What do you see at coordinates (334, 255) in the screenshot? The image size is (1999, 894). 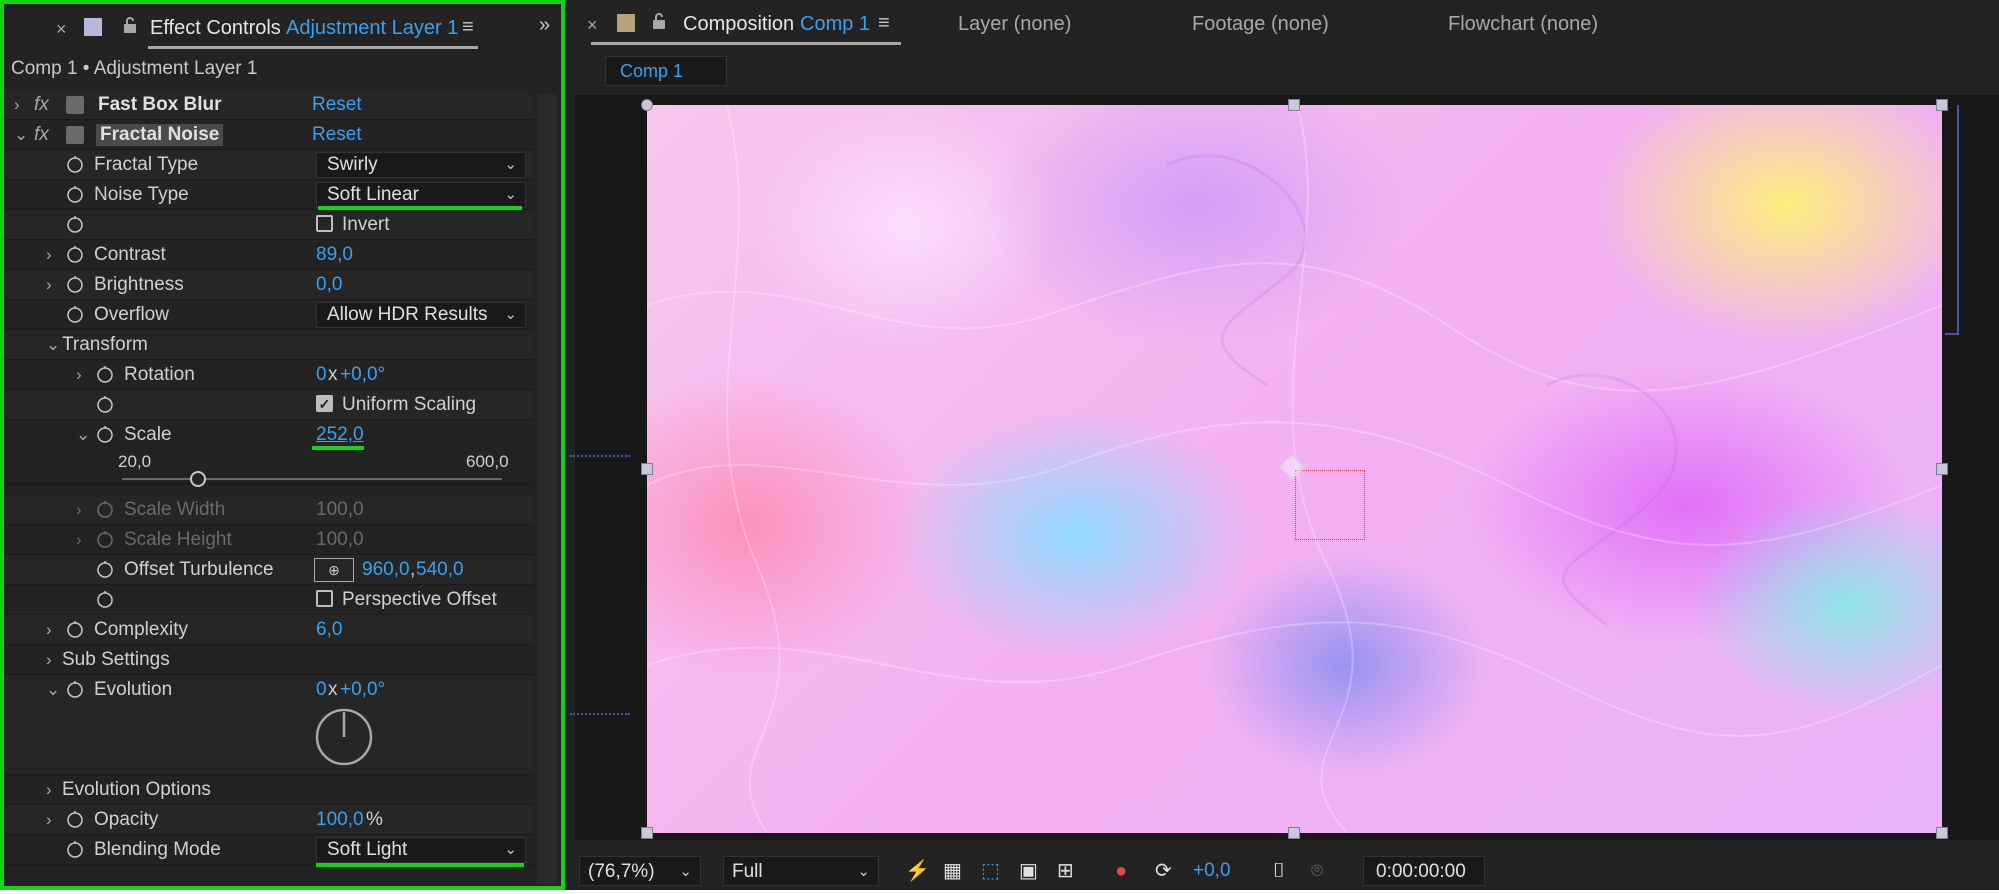 I see `contrast-value: 89,0` at bounding box center [334, 255].